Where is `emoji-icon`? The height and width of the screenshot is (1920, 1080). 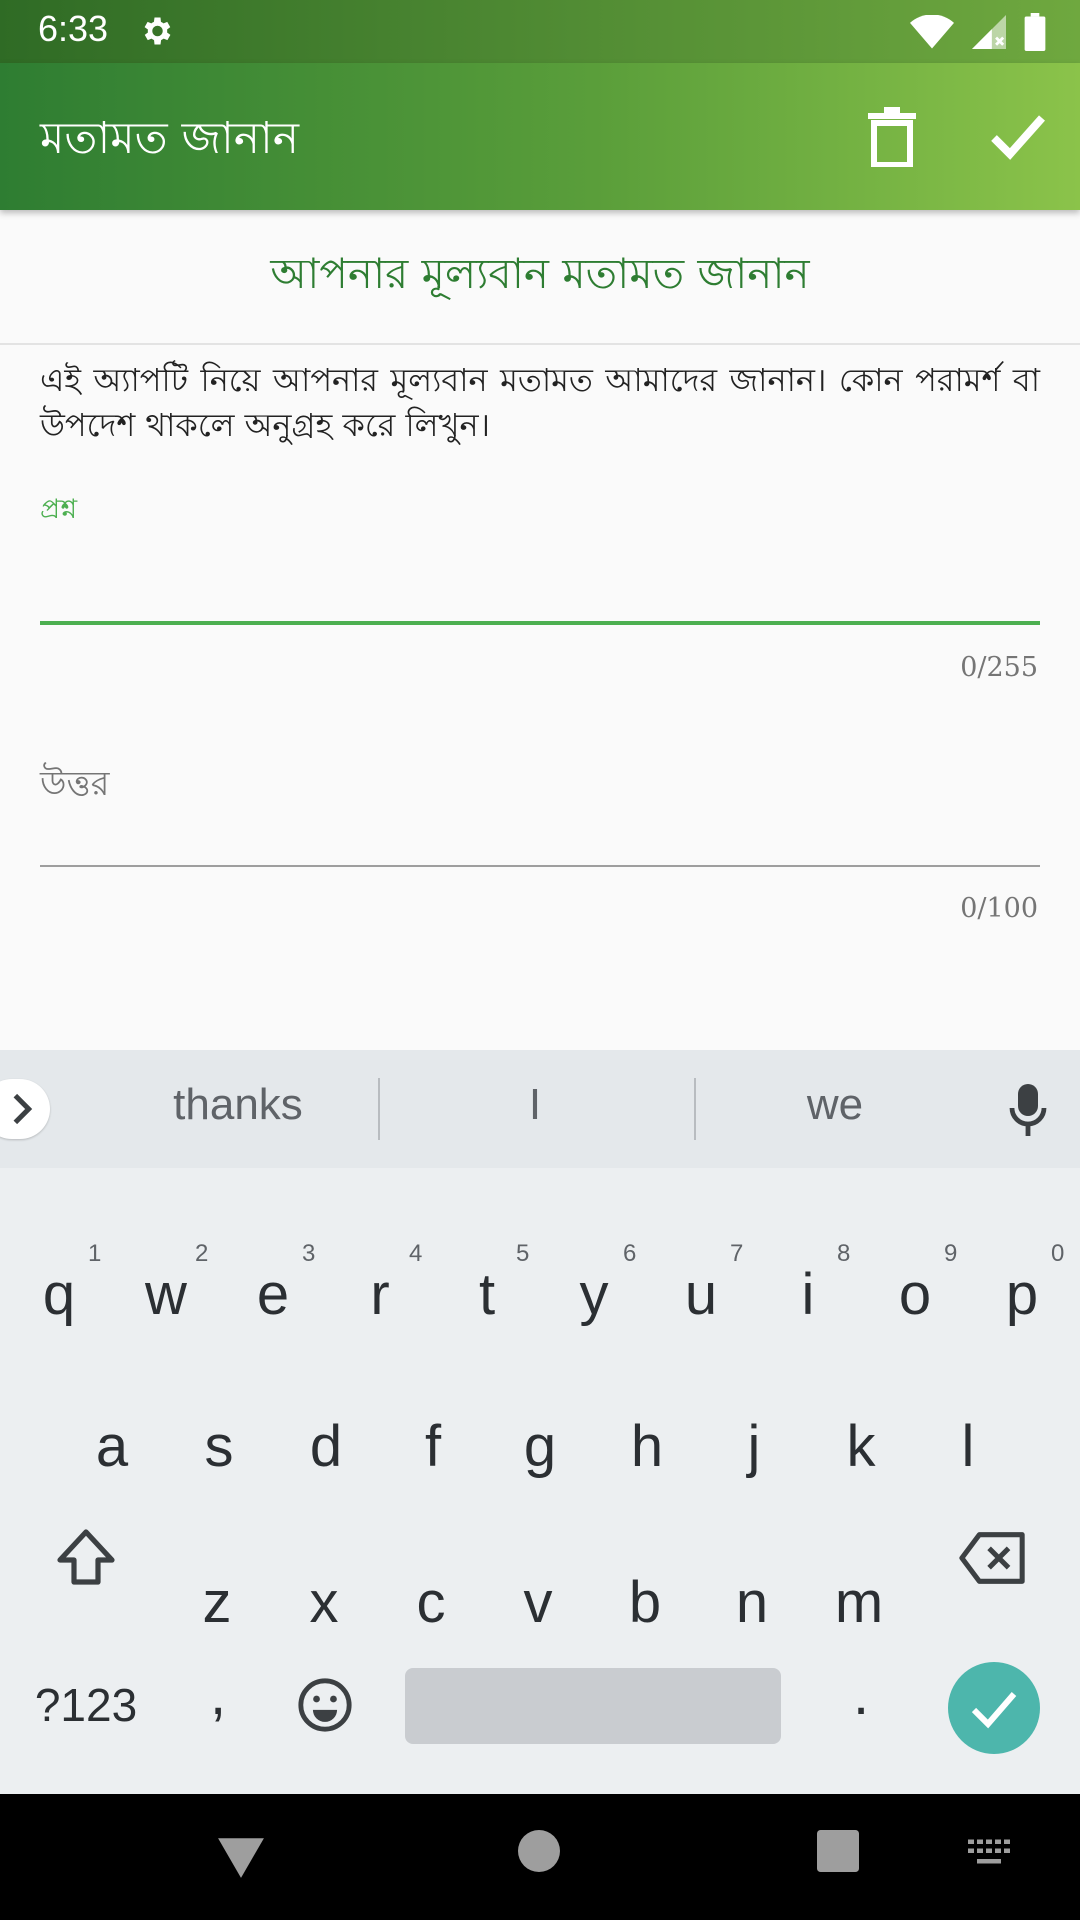
emoji-icon is located at coordinates (325, 1705).